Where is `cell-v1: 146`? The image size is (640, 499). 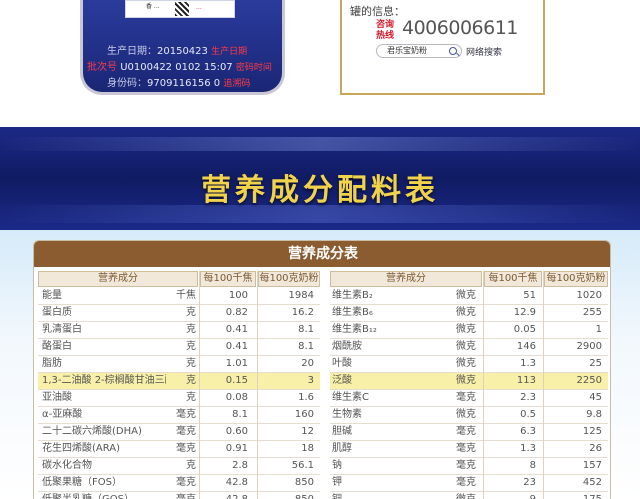
cell-v1: 146 is located at coordinates (526, 346).